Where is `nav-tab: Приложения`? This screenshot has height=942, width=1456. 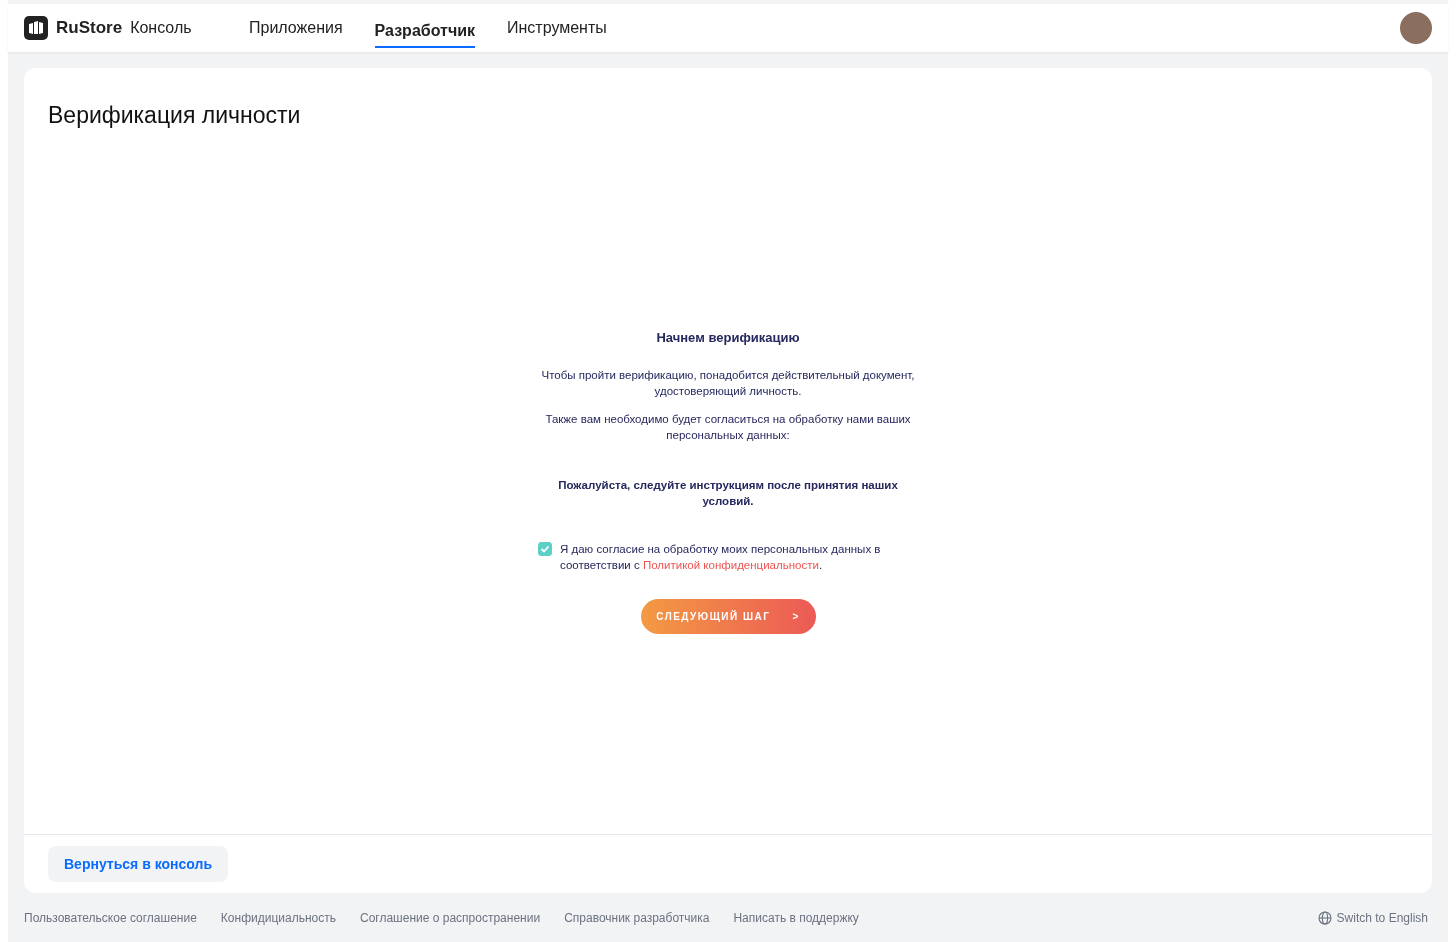 nav-tab: Приложения is located at coordinates (296, 28).